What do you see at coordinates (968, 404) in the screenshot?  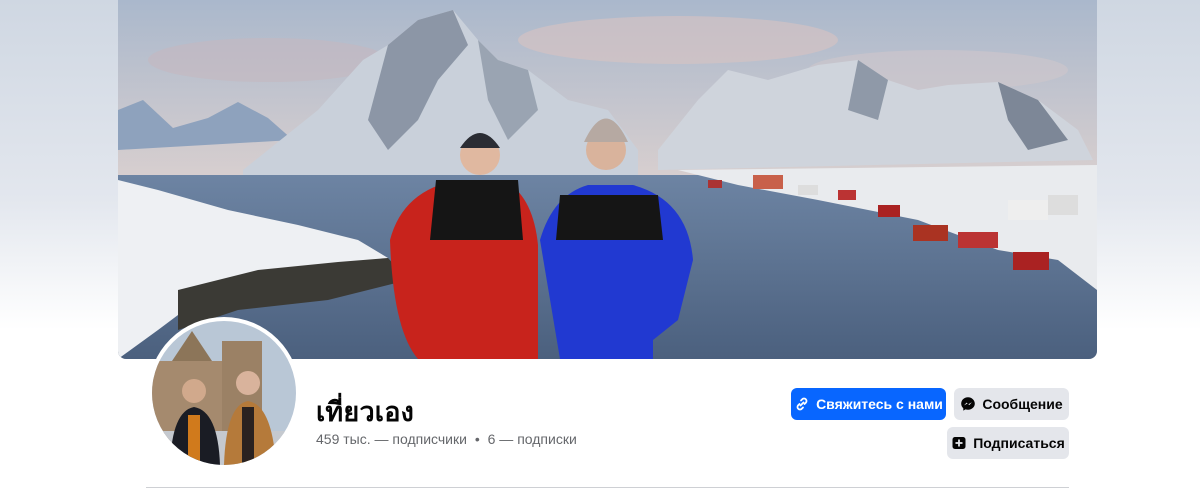 I see `messenger-icon` at bounding box center [968, 404].